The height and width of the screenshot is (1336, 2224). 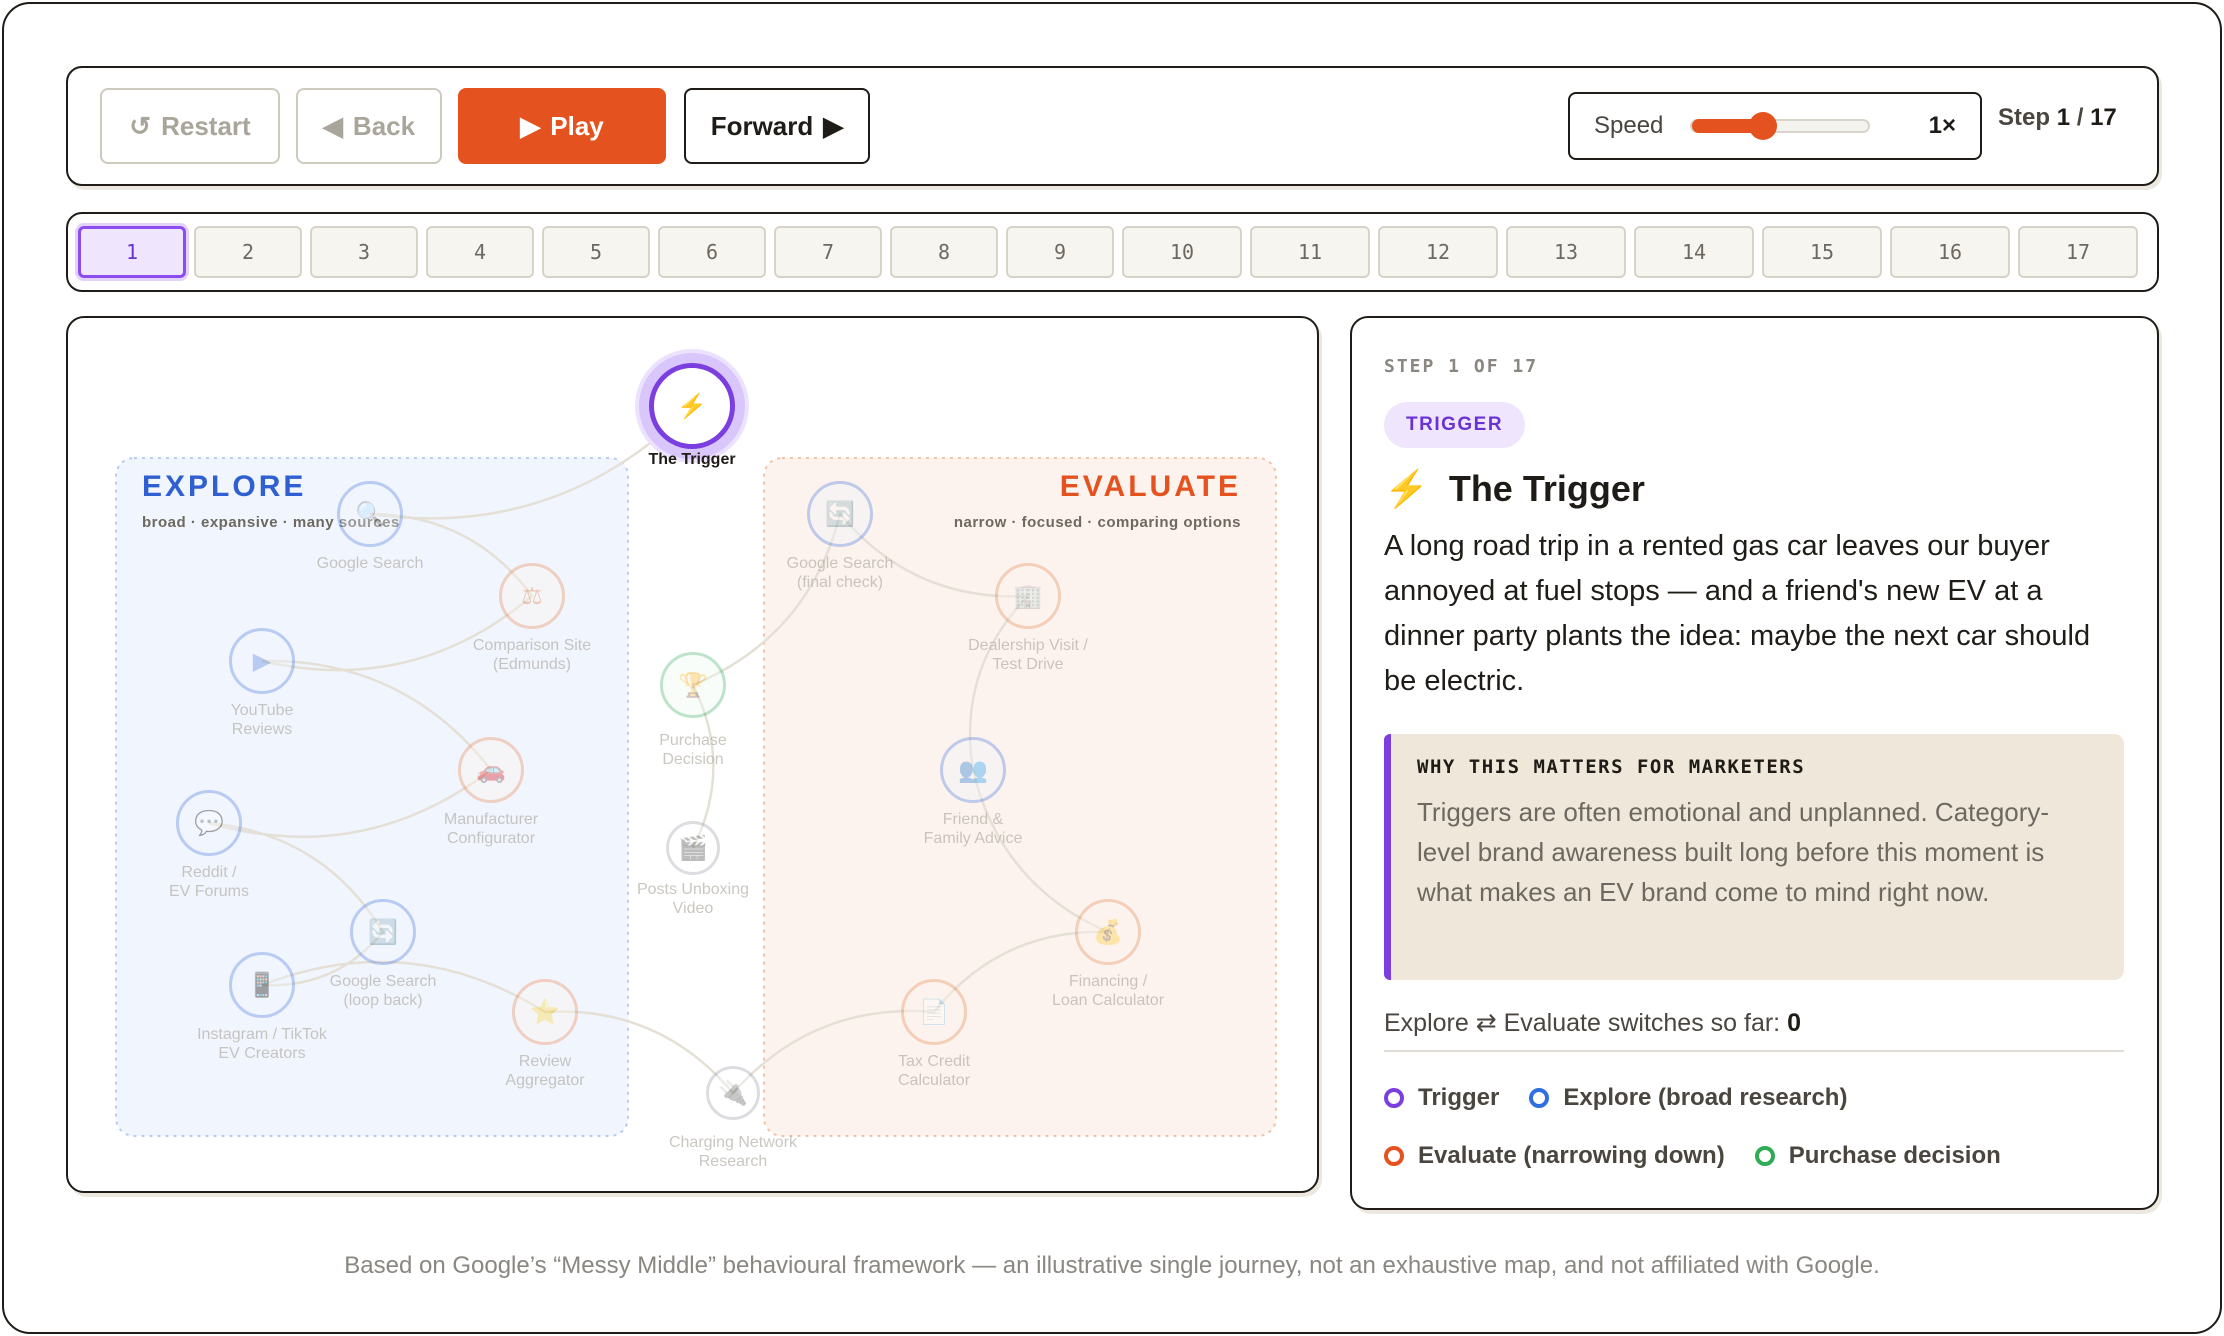 What do you see at coordinates (383, 991) in the screenshot?
I see `journey-node-label: Google Search (loop back)` at bounding box center [383, 991].